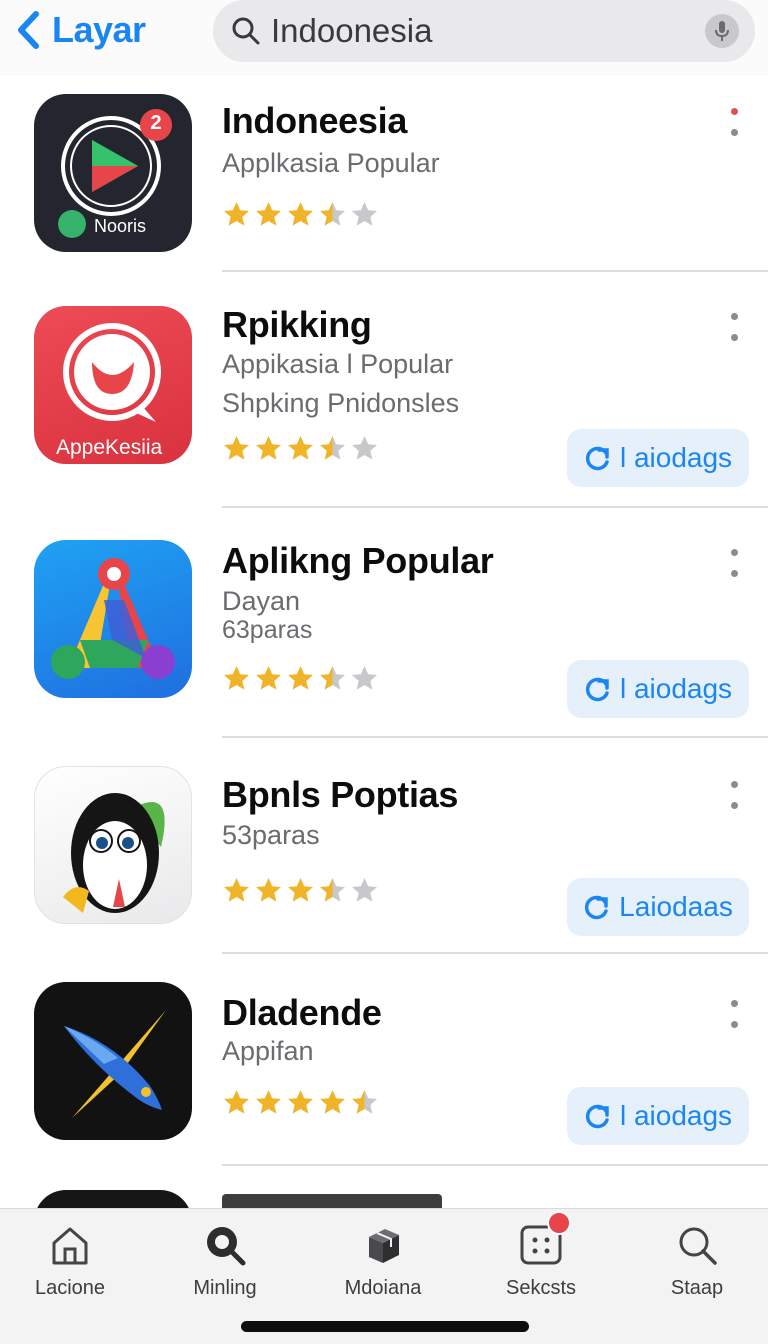 The height and width of the screenshot is (1344, 768). Describe the element at coordinates (341, 403) in the screenshot. I see `app-subtitle-secondary: Shpking Pnidonsles` at that location.